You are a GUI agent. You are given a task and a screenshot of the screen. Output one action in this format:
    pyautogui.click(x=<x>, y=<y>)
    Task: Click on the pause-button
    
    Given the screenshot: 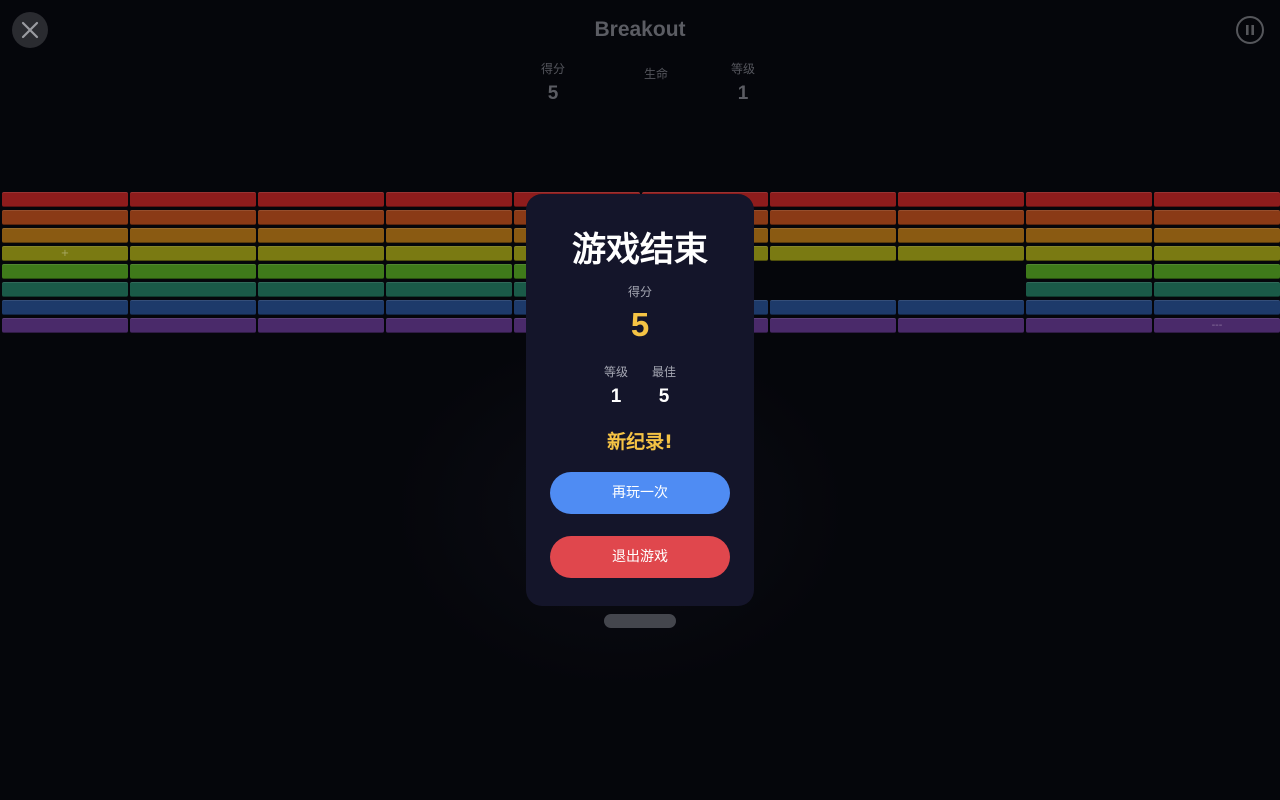 What is the action you would take?
    pyautogui.click(x=1250, y=30)
    